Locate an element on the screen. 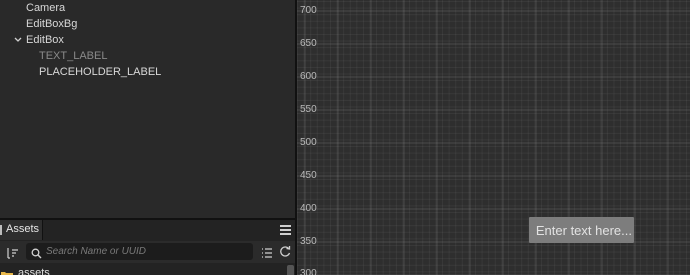 The width and height of the screenshot is (690, 275). tree-node-editboxbg: EditBoxBg is located at coordinates (147, 24).